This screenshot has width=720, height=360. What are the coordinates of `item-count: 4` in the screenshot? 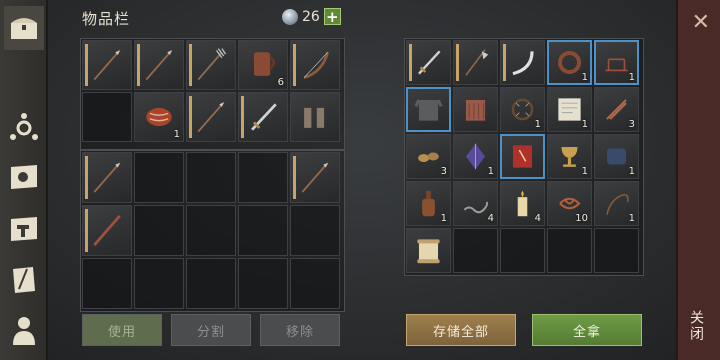 It's located at (490, 218).